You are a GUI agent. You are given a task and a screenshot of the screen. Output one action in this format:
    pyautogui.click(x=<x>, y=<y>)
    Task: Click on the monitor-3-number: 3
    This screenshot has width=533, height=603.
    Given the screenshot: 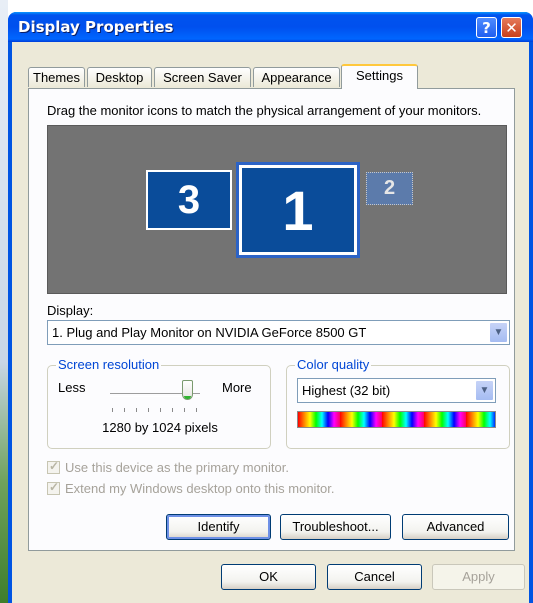 What is the action you would take?
    pyautogui.click(x=189, y=199)
    